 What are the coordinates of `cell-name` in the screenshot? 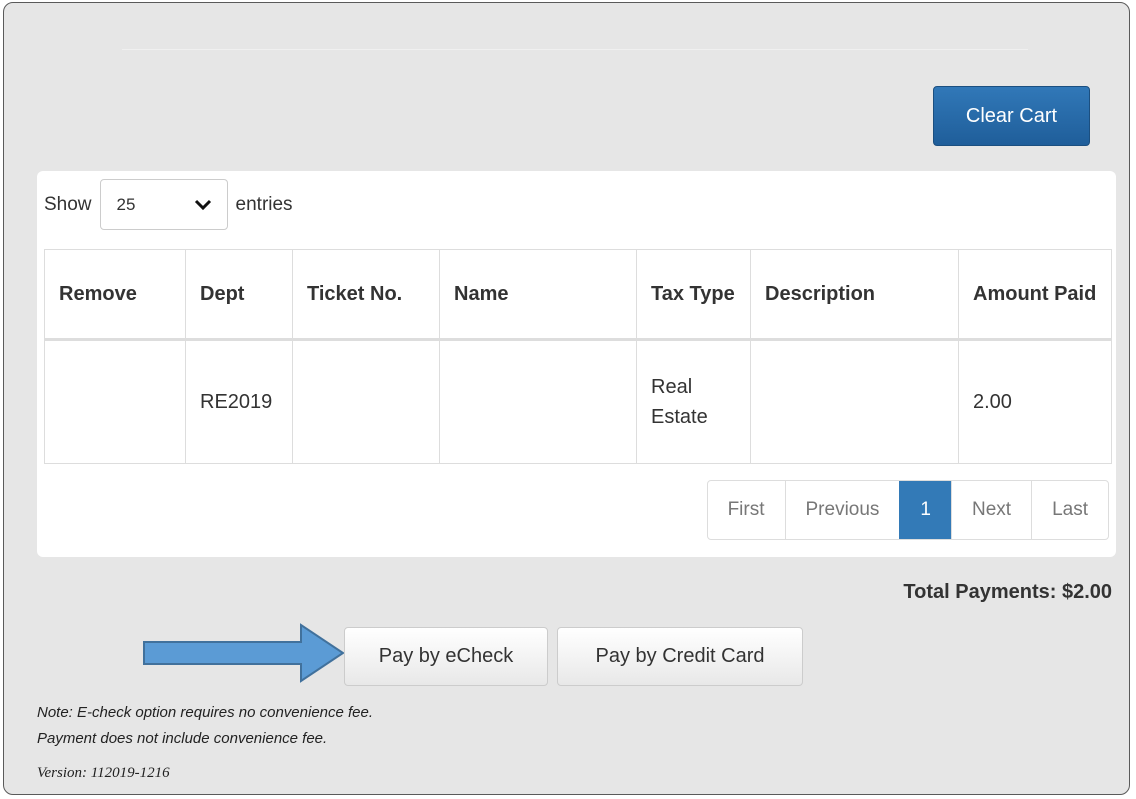 It's located at (538, 401).